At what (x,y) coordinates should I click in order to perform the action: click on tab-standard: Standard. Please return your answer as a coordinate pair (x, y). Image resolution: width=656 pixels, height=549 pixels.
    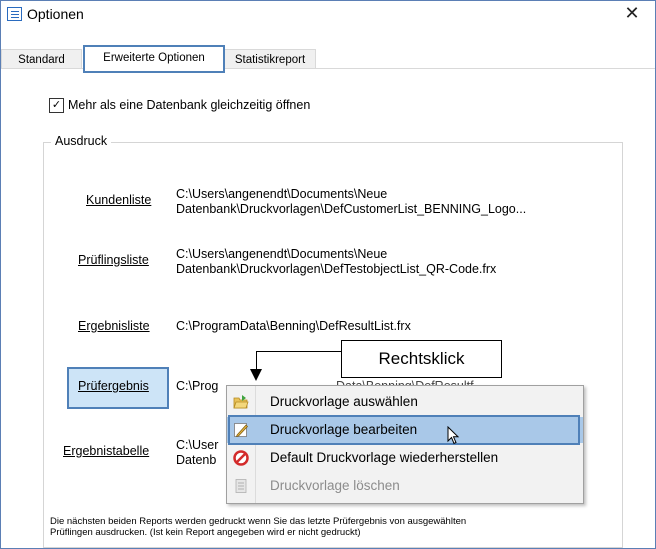
    Looking at the image, I should click on (41, 59).